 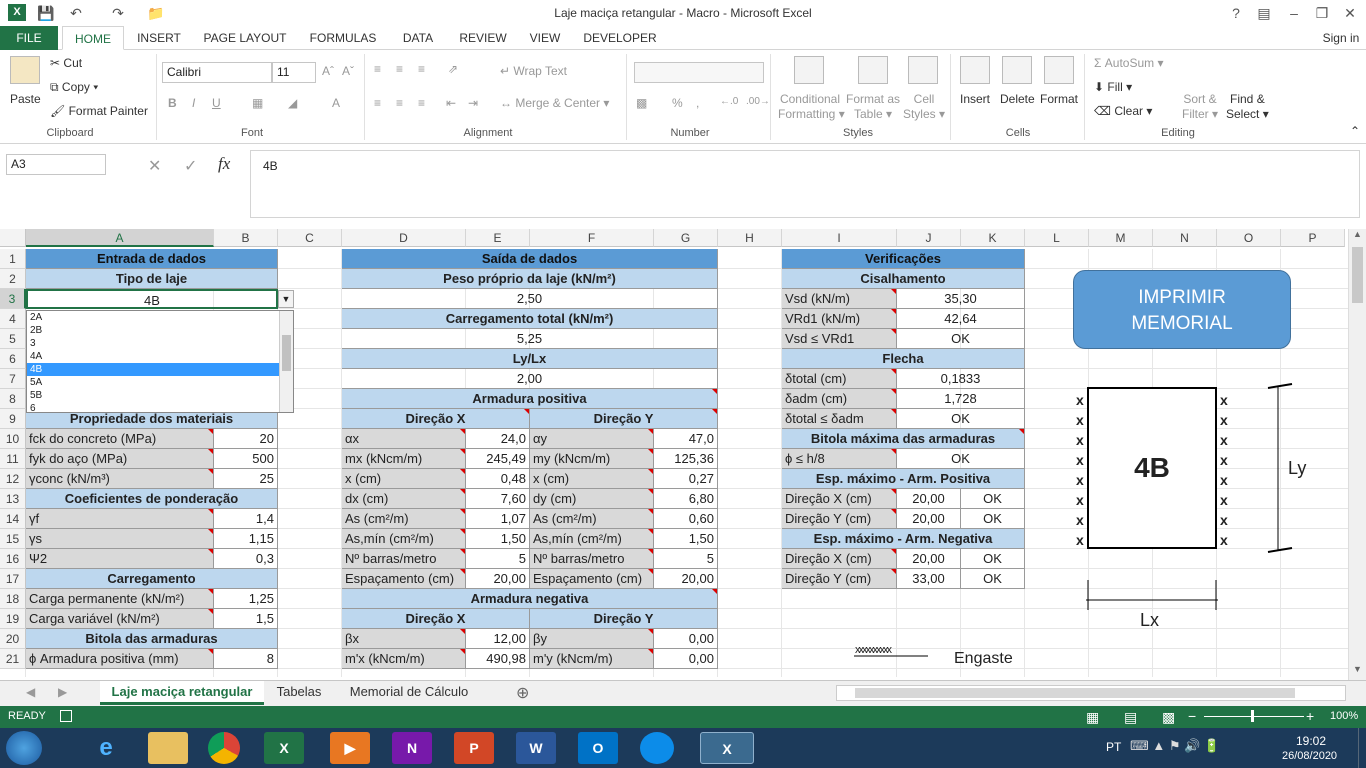 I want to click on cell-input-label: γs, so click(x=120, y=539).